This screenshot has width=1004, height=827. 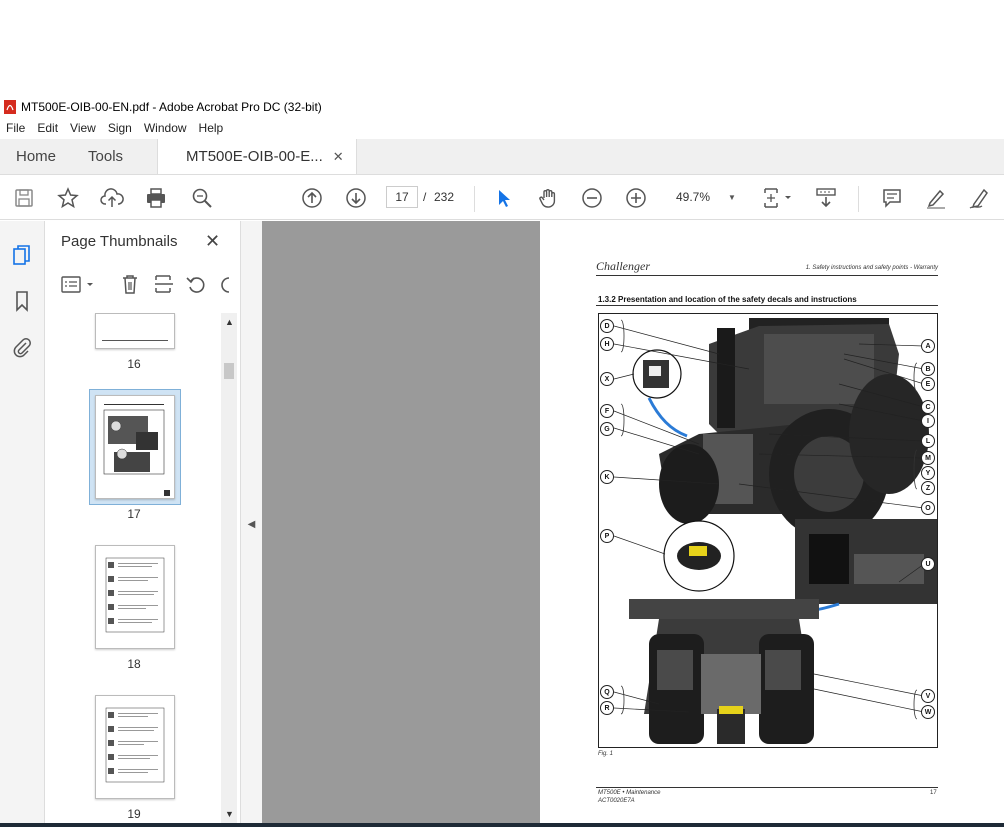 What do you see at coordinates (15, 128) in the screenshot?
I see `menu-file: File` at bounding box center [15, 128].